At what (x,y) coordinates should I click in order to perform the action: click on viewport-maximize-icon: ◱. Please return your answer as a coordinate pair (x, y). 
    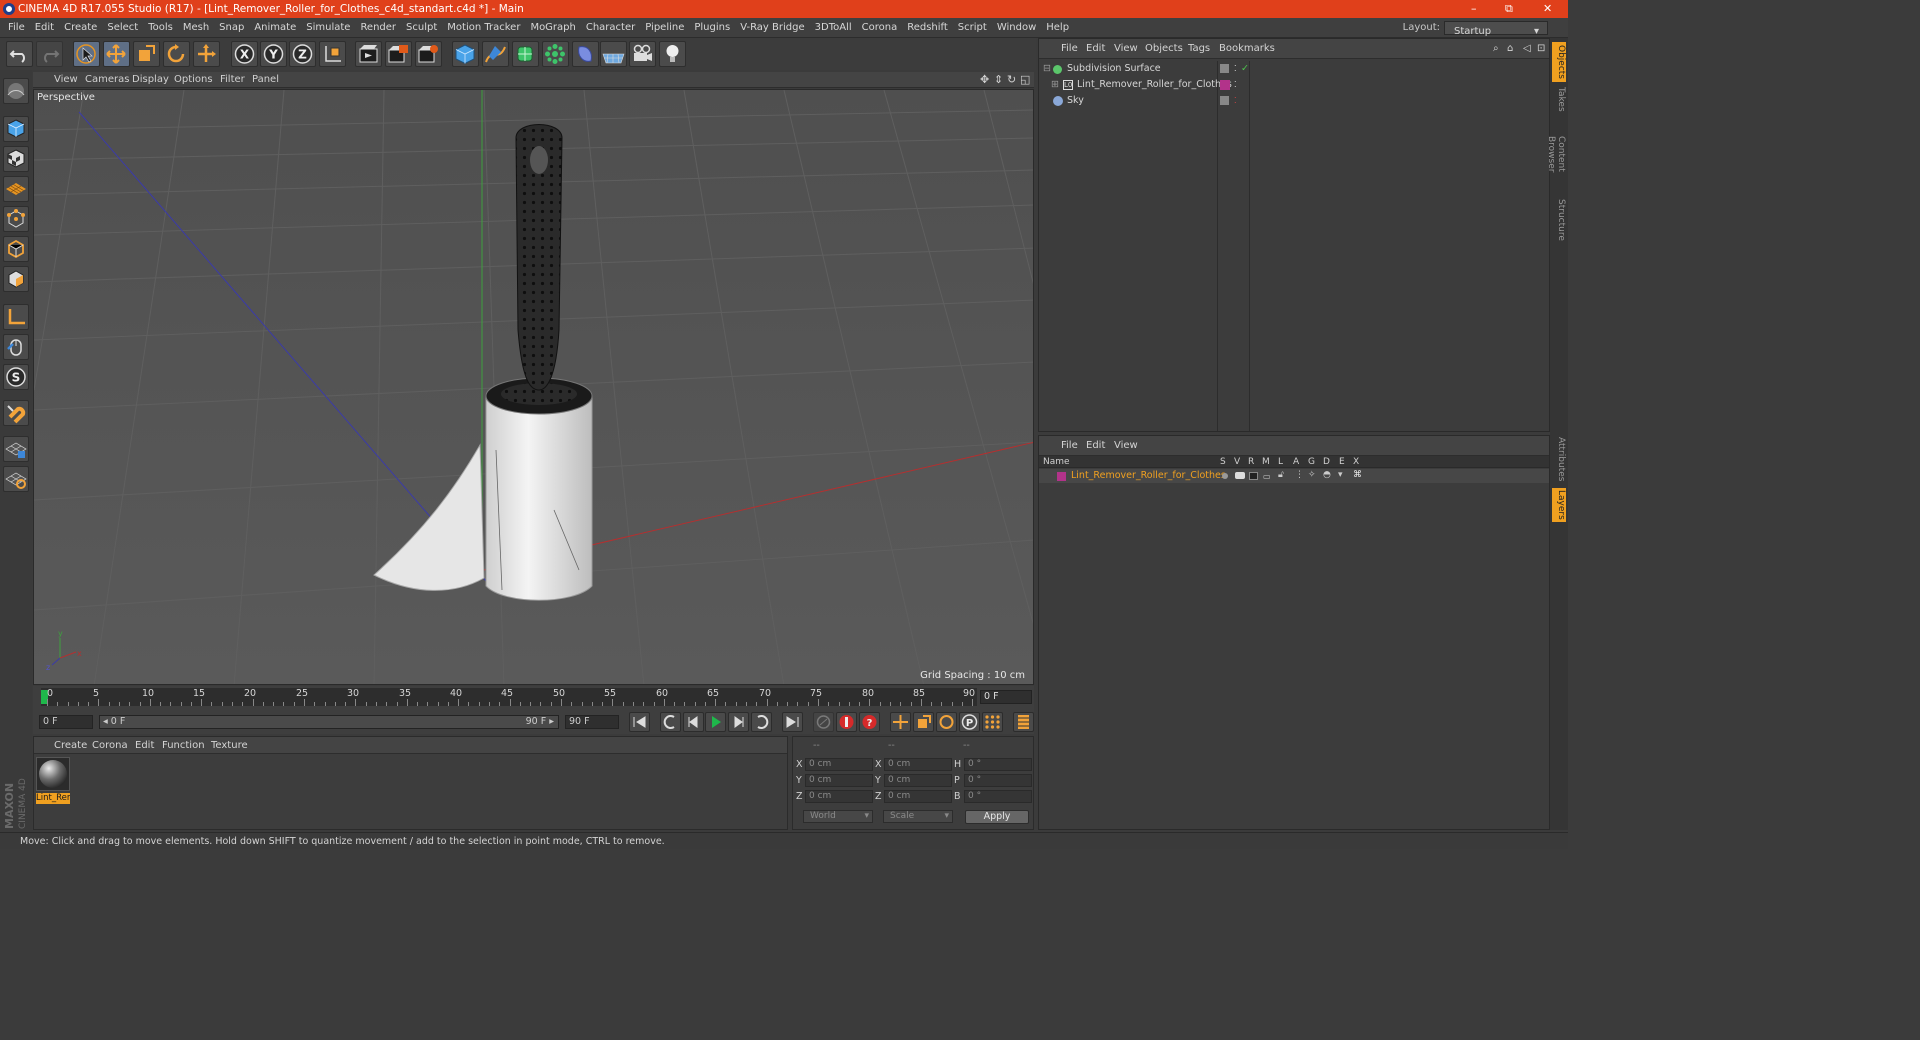
    Looking at the image, I should click on (1025, 80).